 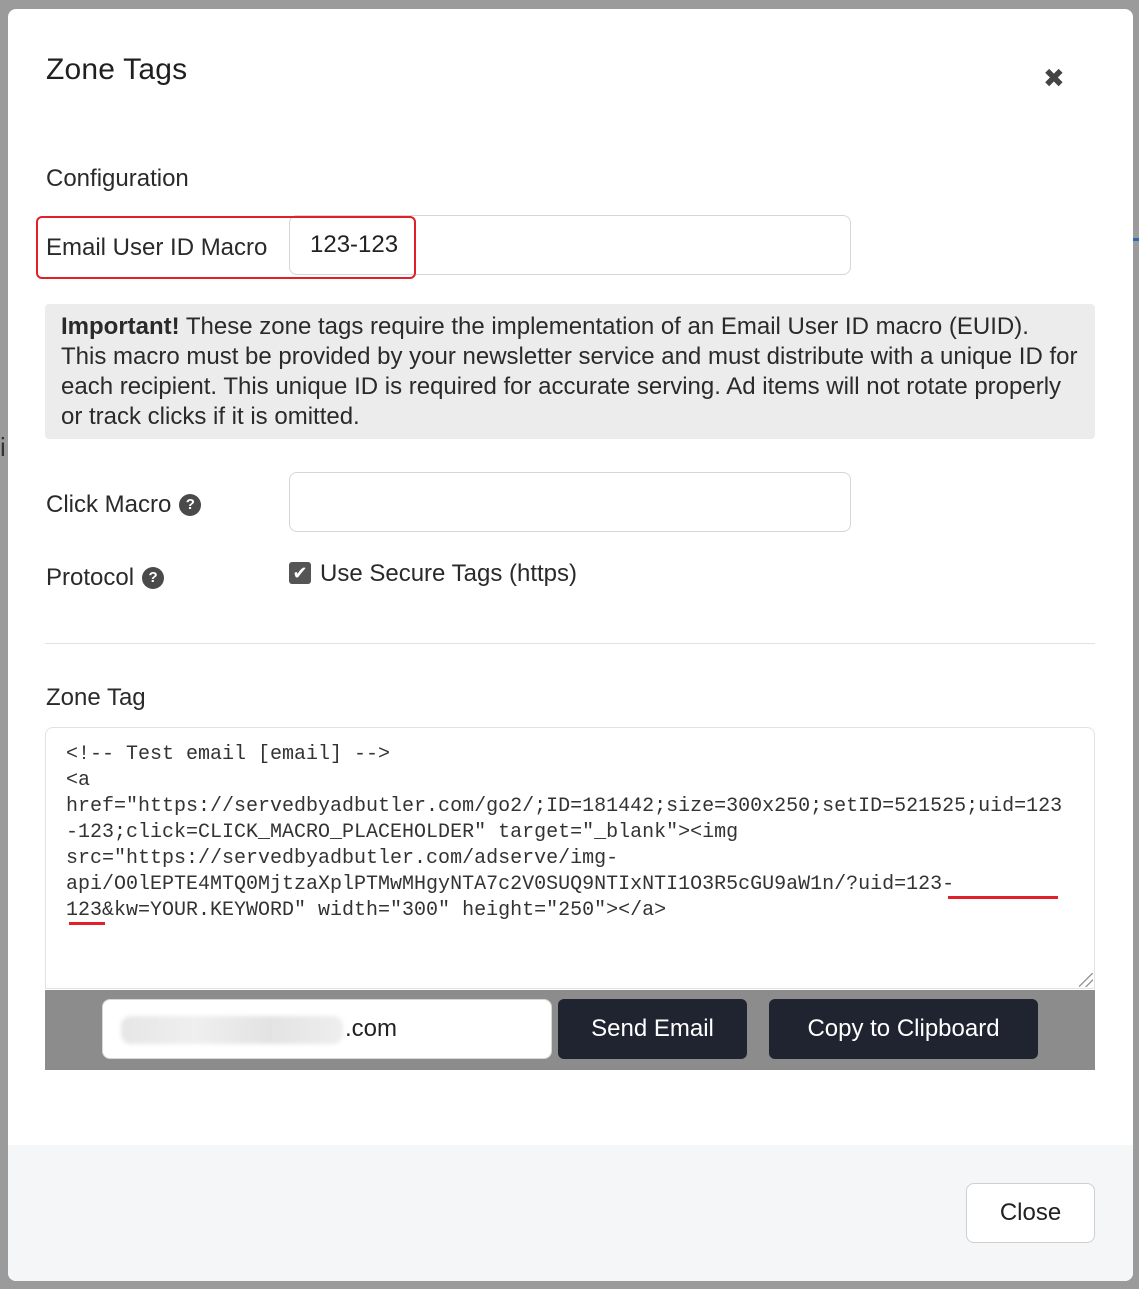 I want to click on redacted-email-blur, so click(x=232, y=1029).